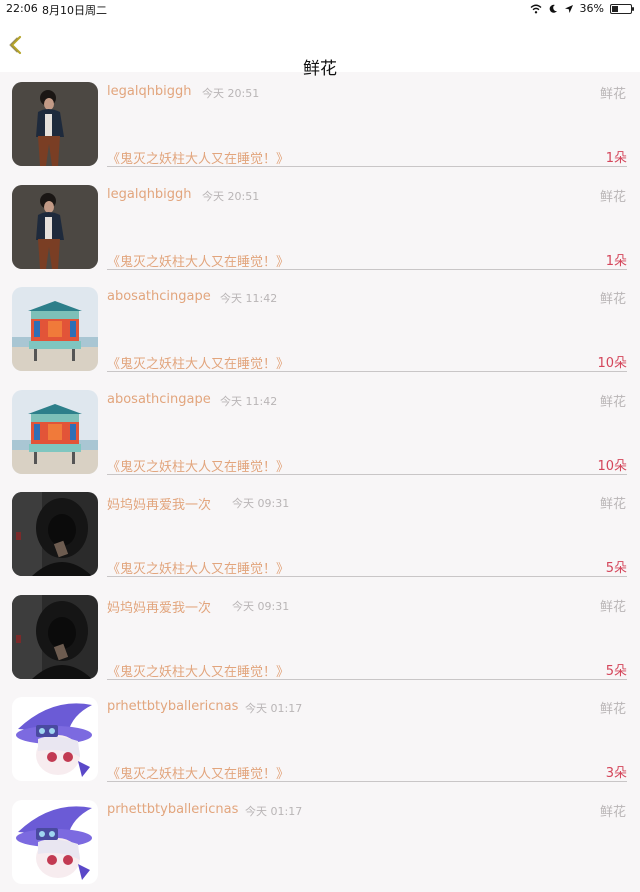 Image resolution: width=640 pixels, height=892 pixels. Describe the element at coordinates (553, 9) in the screenshot. I see `moon-icon` at that location.